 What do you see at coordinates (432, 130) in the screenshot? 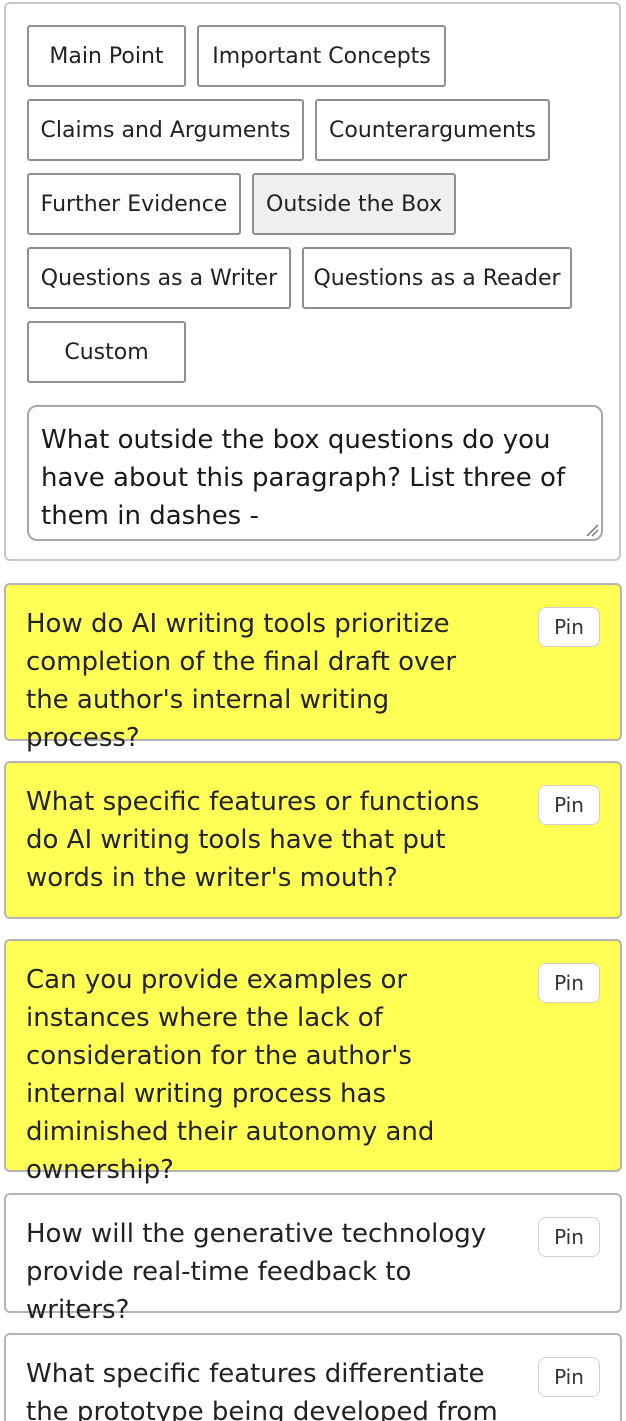
I see `chip-counterarguments: Counterarguments` at bounding box center [432, 130].